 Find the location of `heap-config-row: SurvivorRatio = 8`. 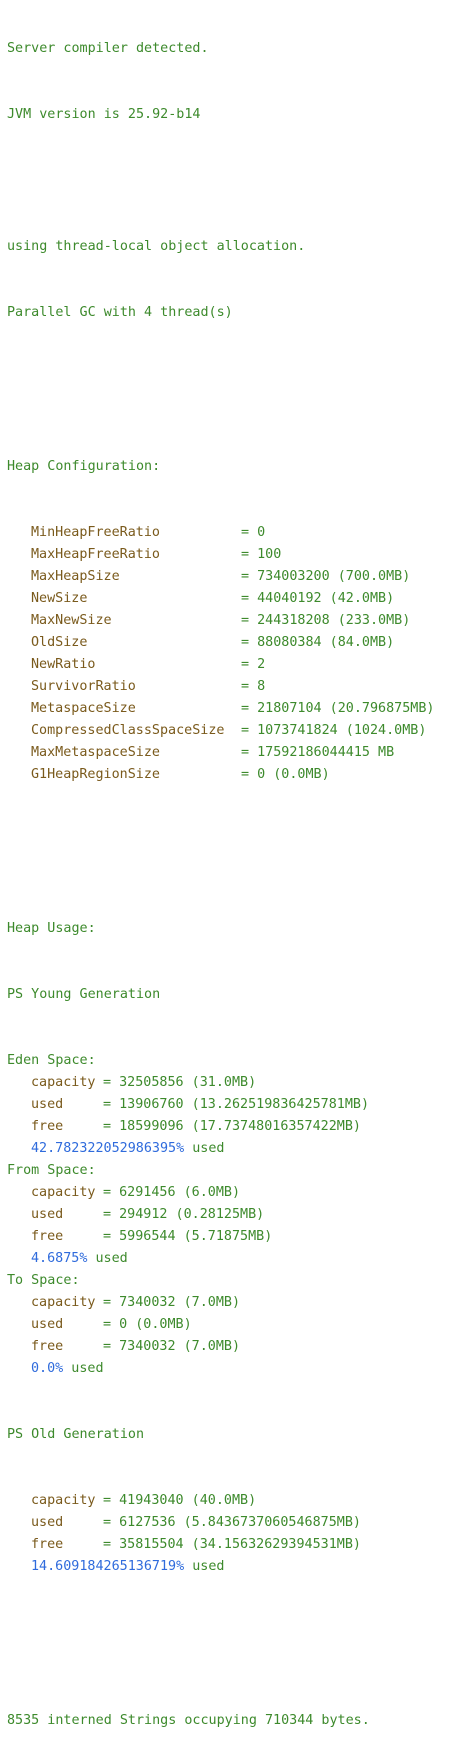

heap-config-row: SurvivorRatio = 8 is located at coordinates (221, 687).